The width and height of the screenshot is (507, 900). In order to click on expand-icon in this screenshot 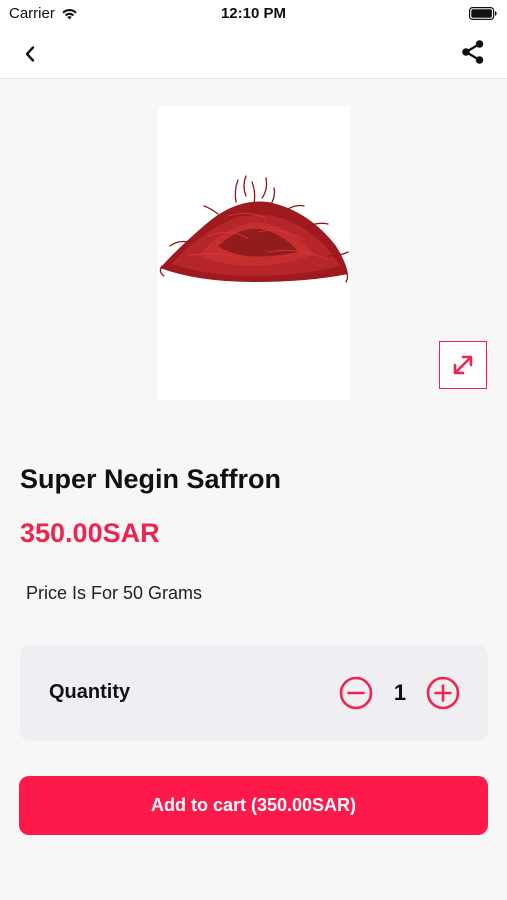, I will do `click(463, 365)`.